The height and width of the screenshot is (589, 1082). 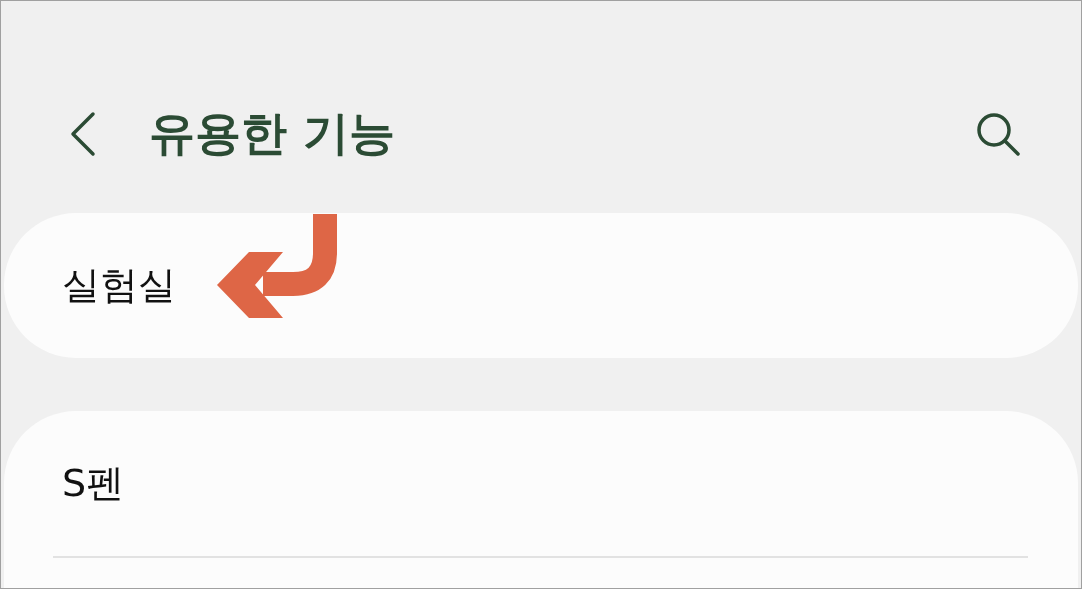 I want to click on page-title: 유용한 기능, so click(x=272, y=133).